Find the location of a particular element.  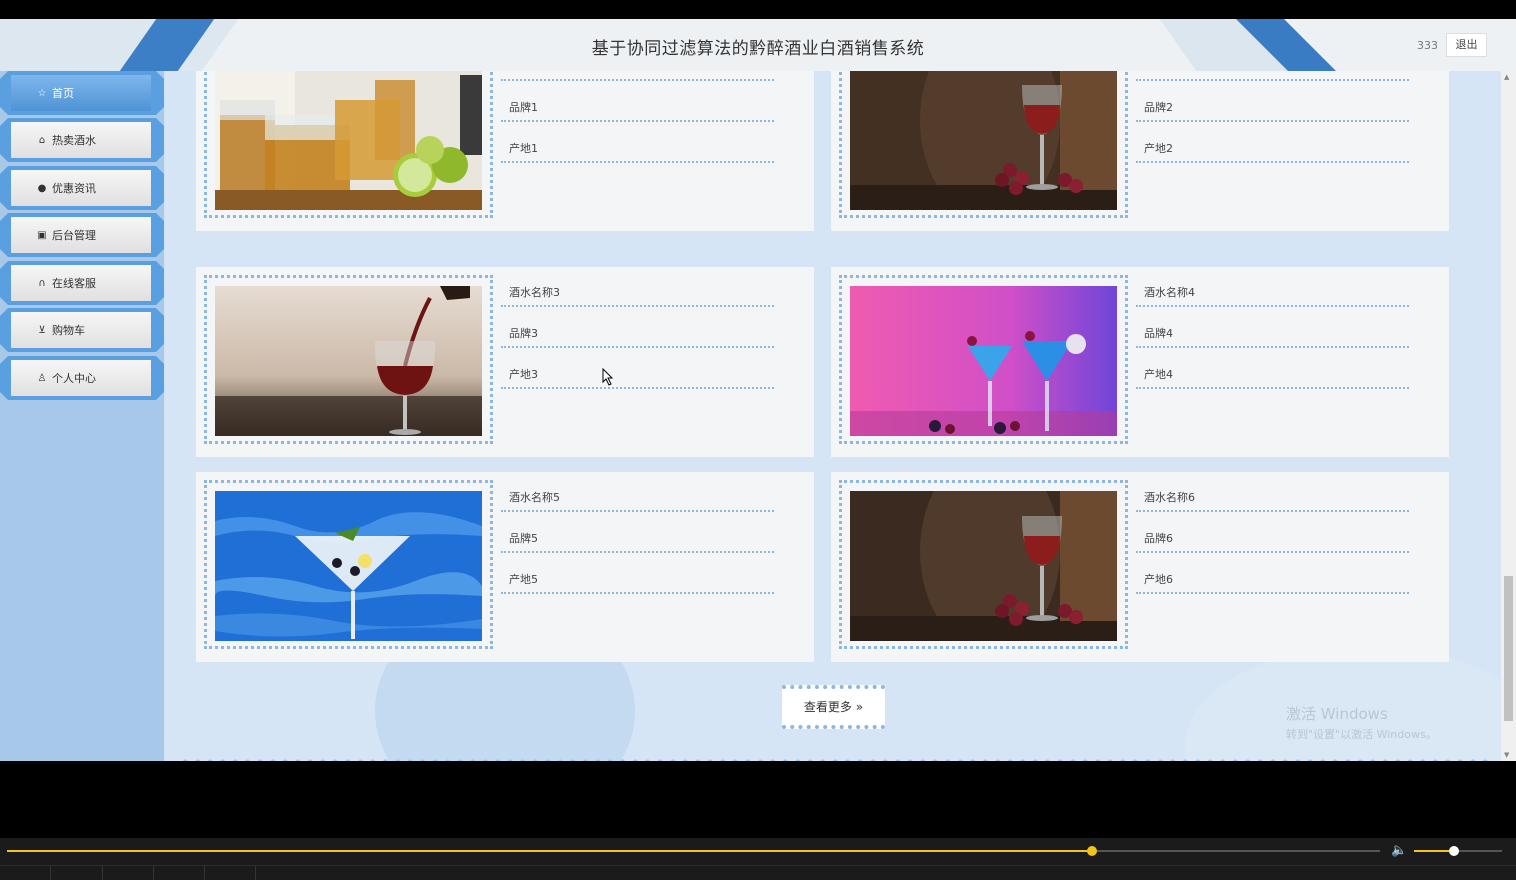

watermark-title: 激活 Windows is located at coordinates (1337, 714).